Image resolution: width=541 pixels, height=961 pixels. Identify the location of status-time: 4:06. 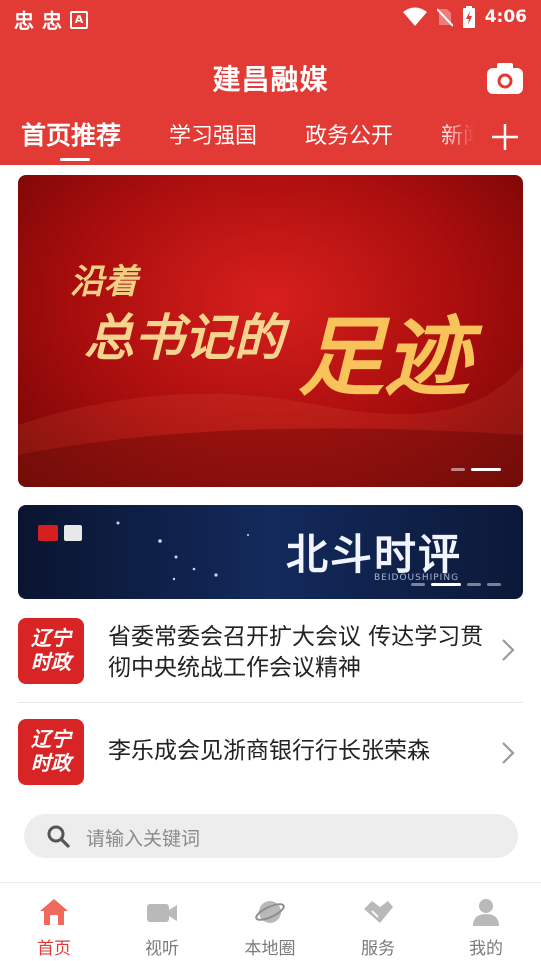
(505, 17).